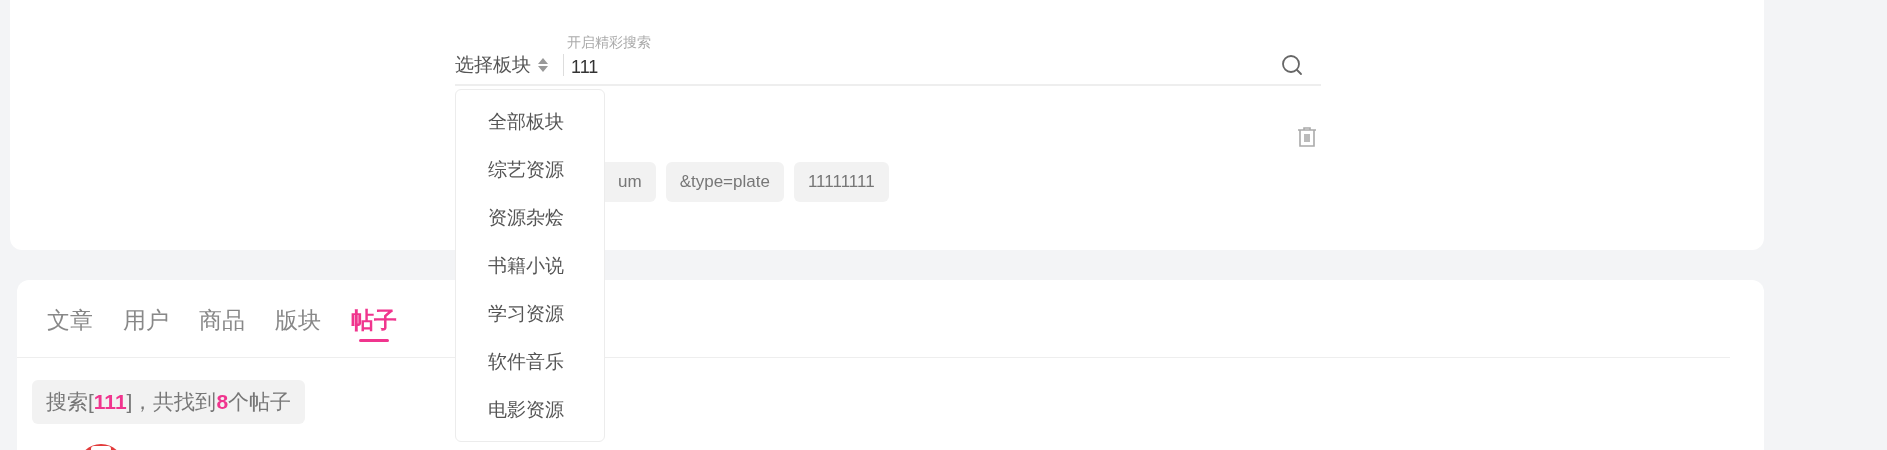 The width and height of the screenshot is (1887, 450). Describe the element at coordinates (146, 325) in the screenshot. I see `tab: 用户` at that location.